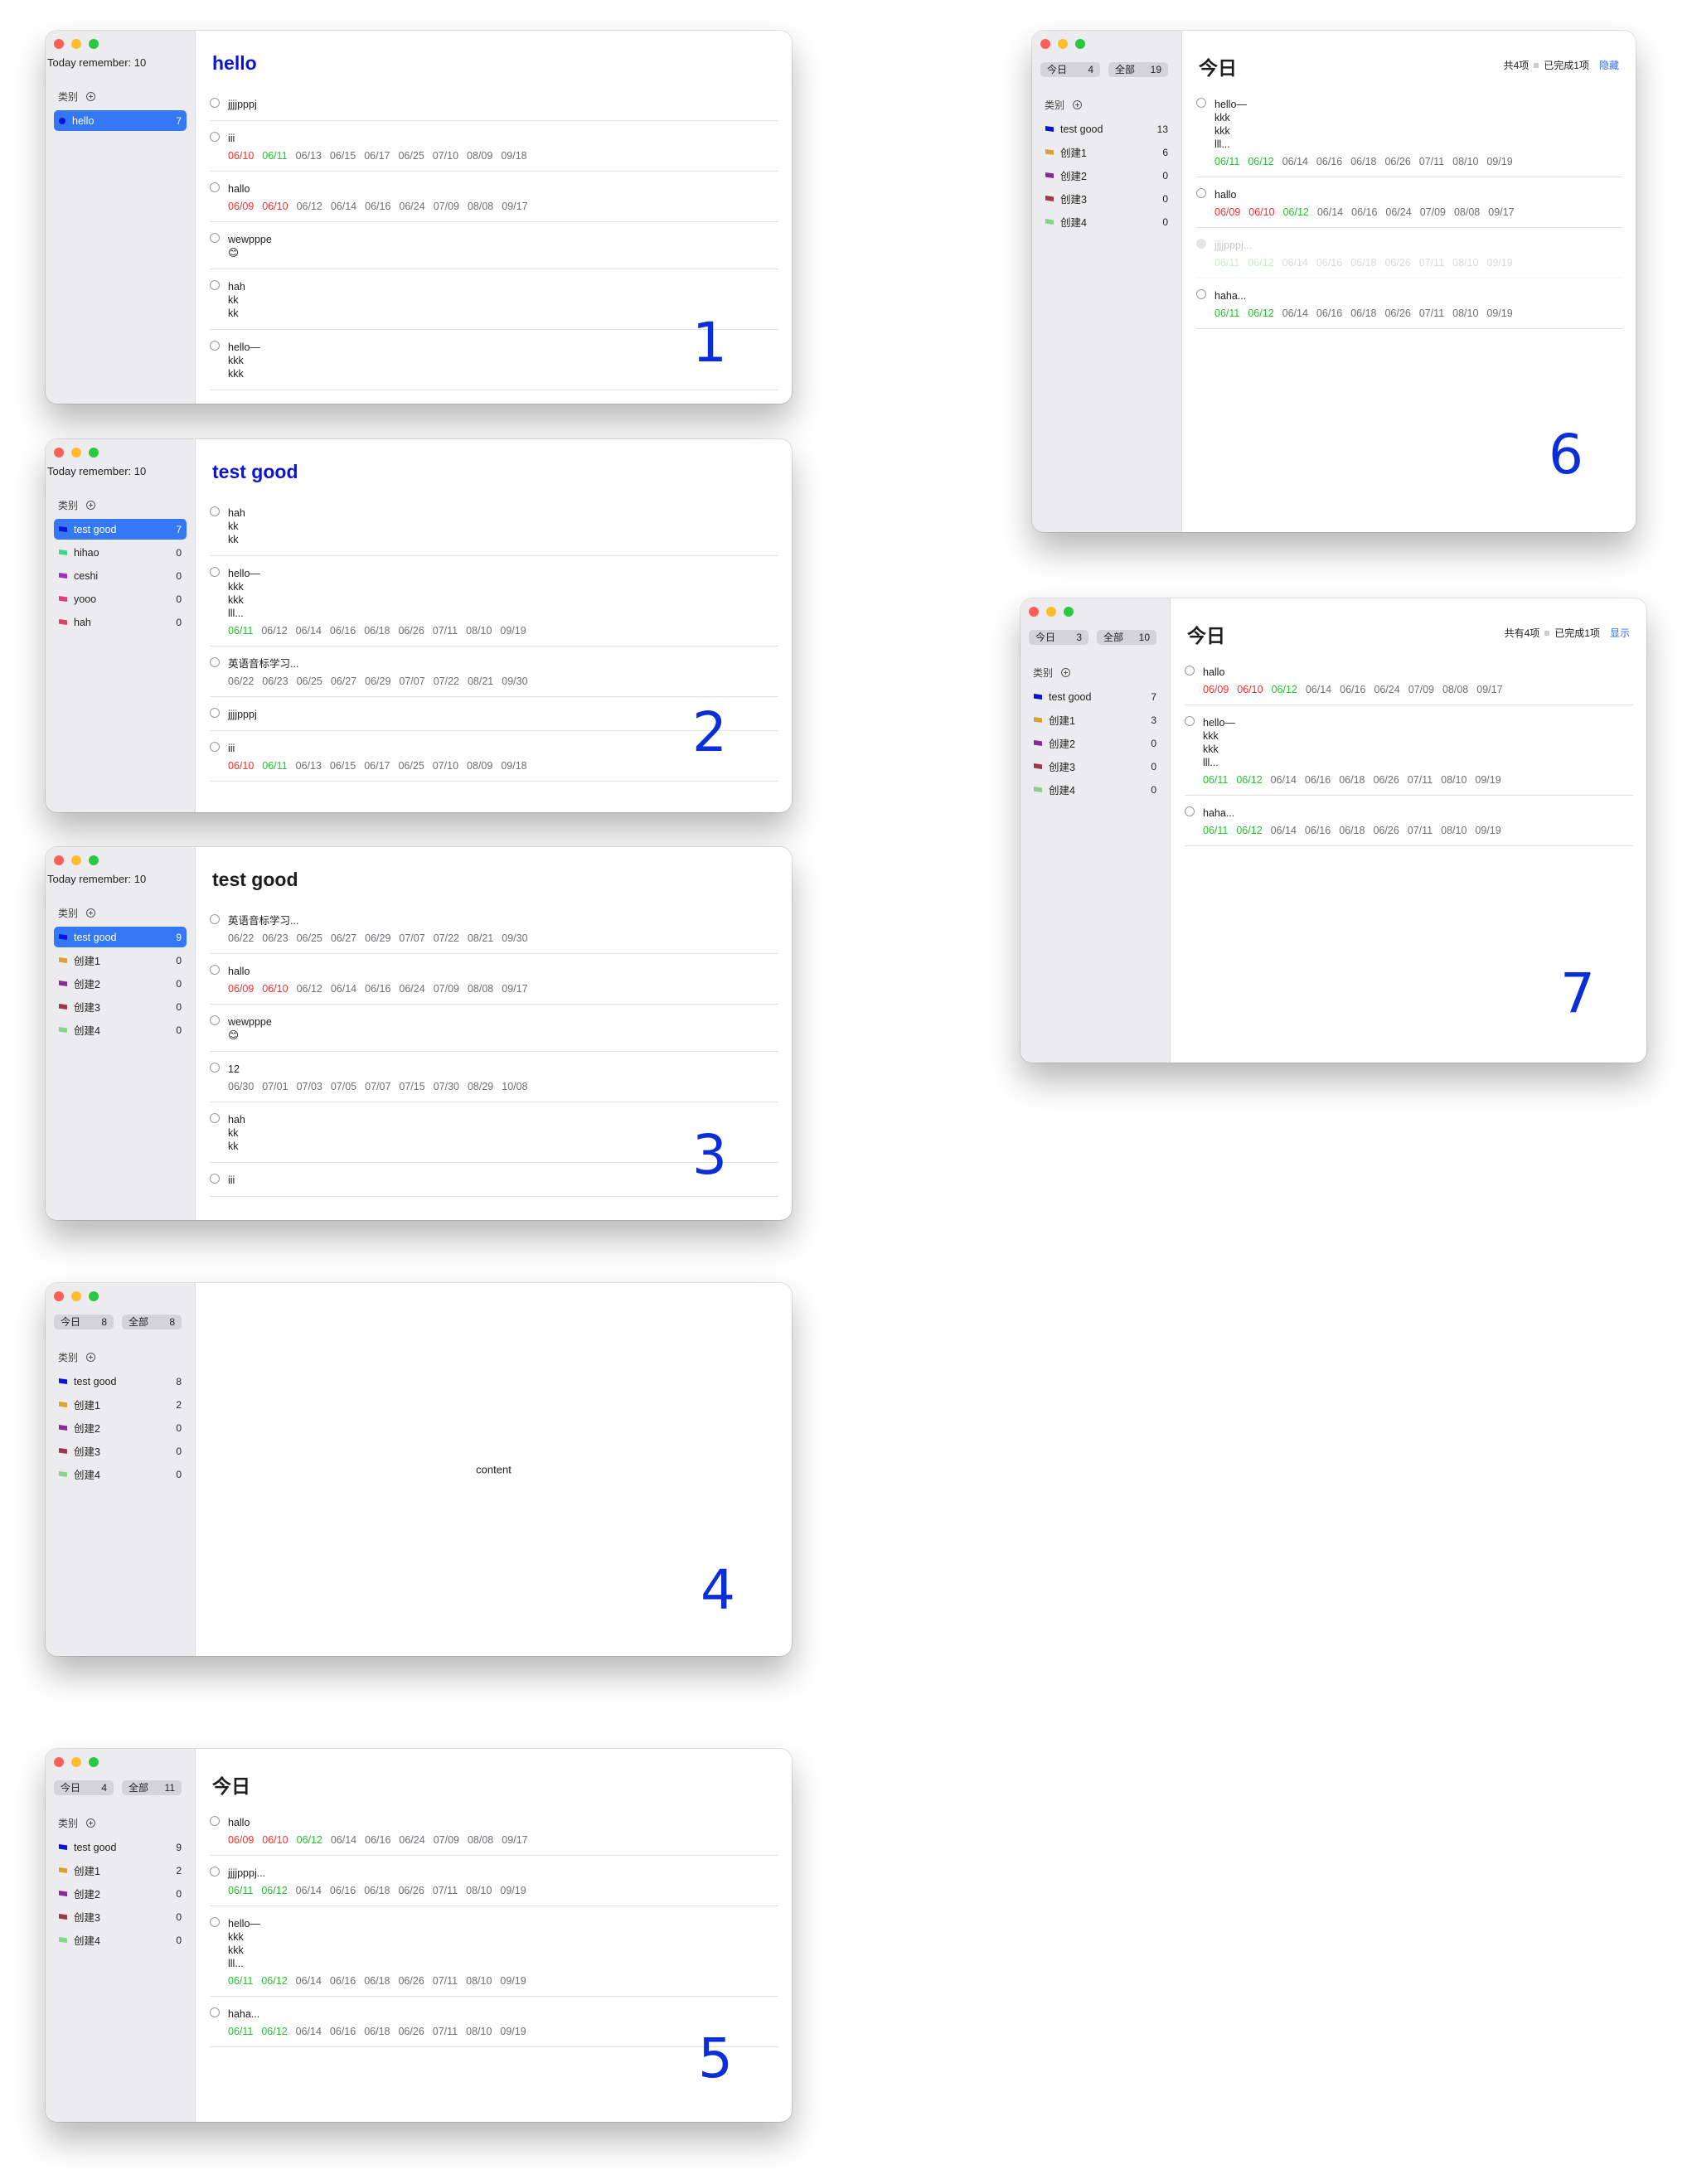  What do you see at coordinates (1106, 129) in the screenshot?
I see `sidebar-item: test good 13` at bounding box center [1106, 129].